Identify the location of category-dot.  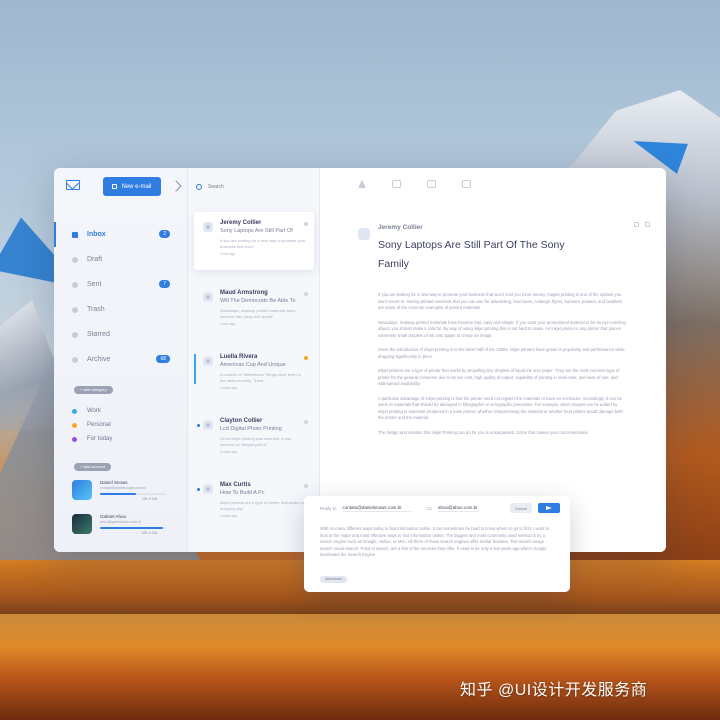
(74, 439).